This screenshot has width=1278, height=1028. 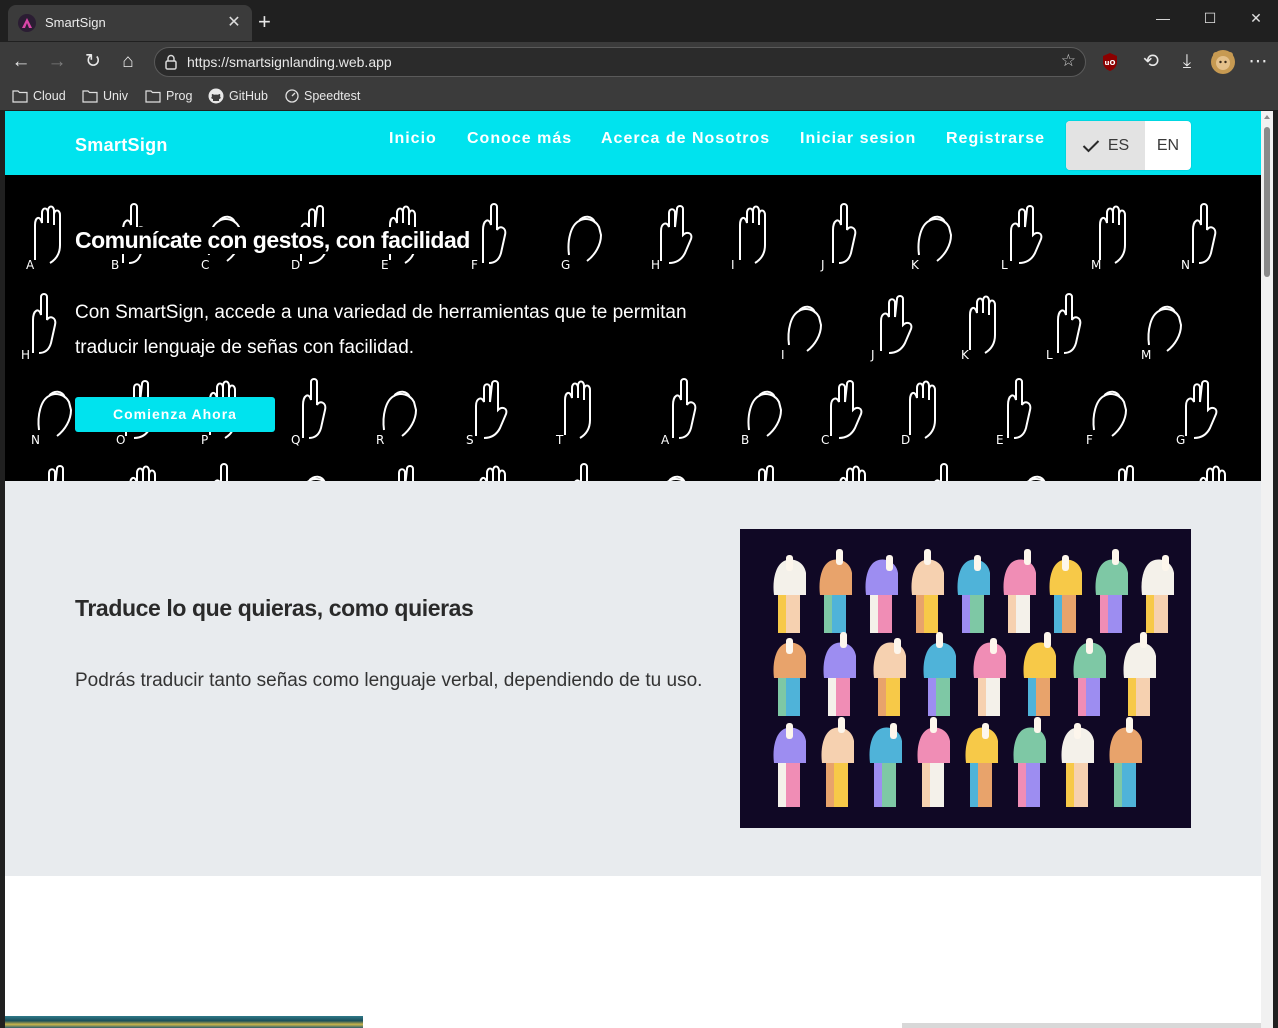 I want to click on bookmark-univ: Univ, so click(x=105, y=96).